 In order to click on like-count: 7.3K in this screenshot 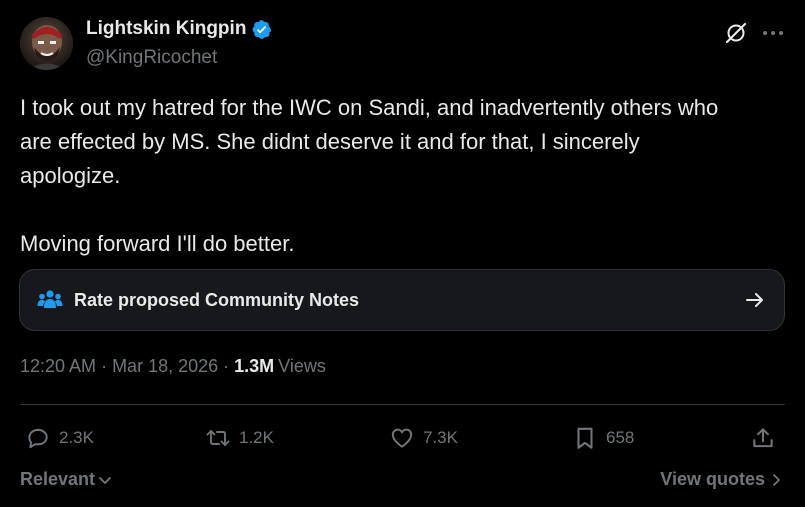, I will do `click(440, 437)`.